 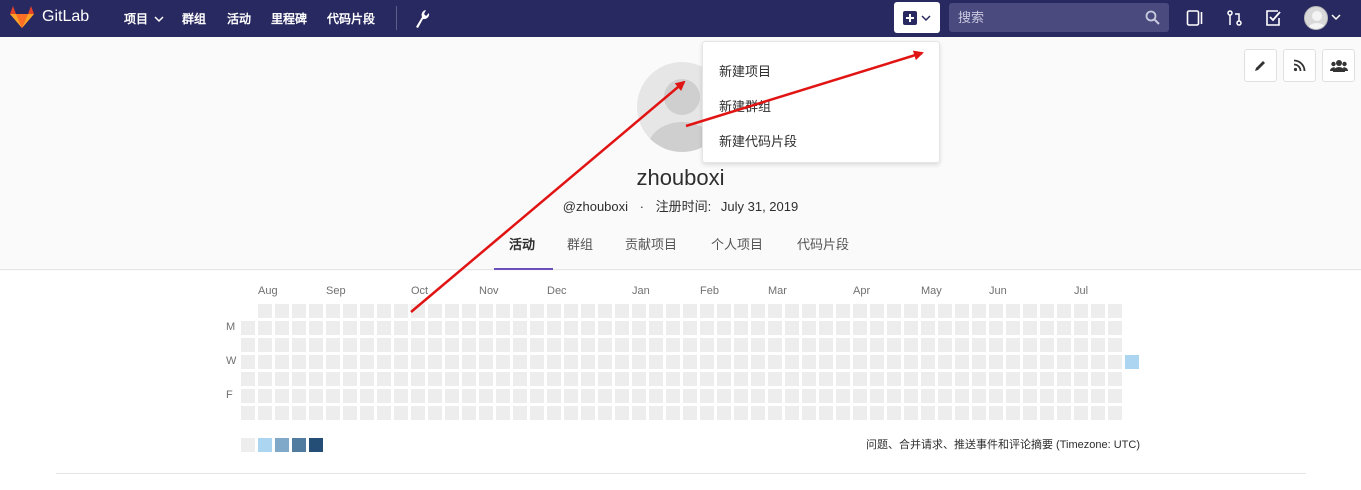 What do you see at coordinates (351, 18) in the screenshot?
I see `nav-snippets: 代码片段` at bounding box center [351, 18].